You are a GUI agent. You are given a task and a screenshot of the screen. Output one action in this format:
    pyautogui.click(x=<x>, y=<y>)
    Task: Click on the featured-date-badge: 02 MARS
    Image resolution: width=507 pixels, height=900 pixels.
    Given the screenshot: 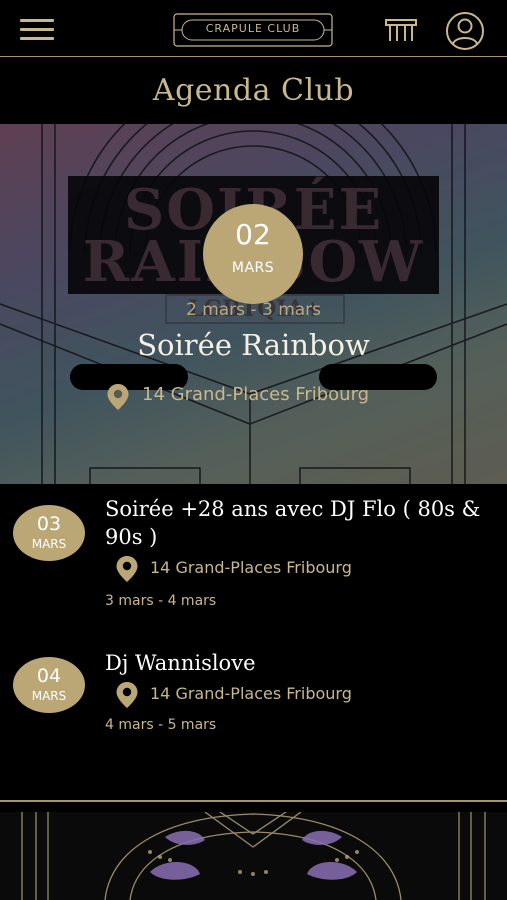 What is the action you would take?
    pyautogui.click(x=253, y=254)
    